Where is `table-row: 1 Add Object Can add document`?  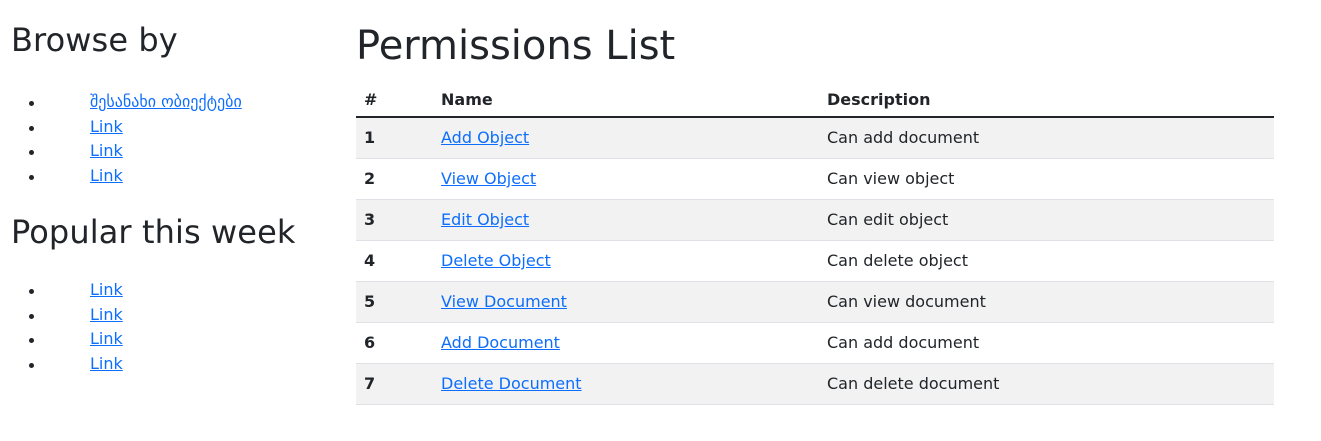 table-row: 1 Add Object Can add document is located at coordinates (815, 138).